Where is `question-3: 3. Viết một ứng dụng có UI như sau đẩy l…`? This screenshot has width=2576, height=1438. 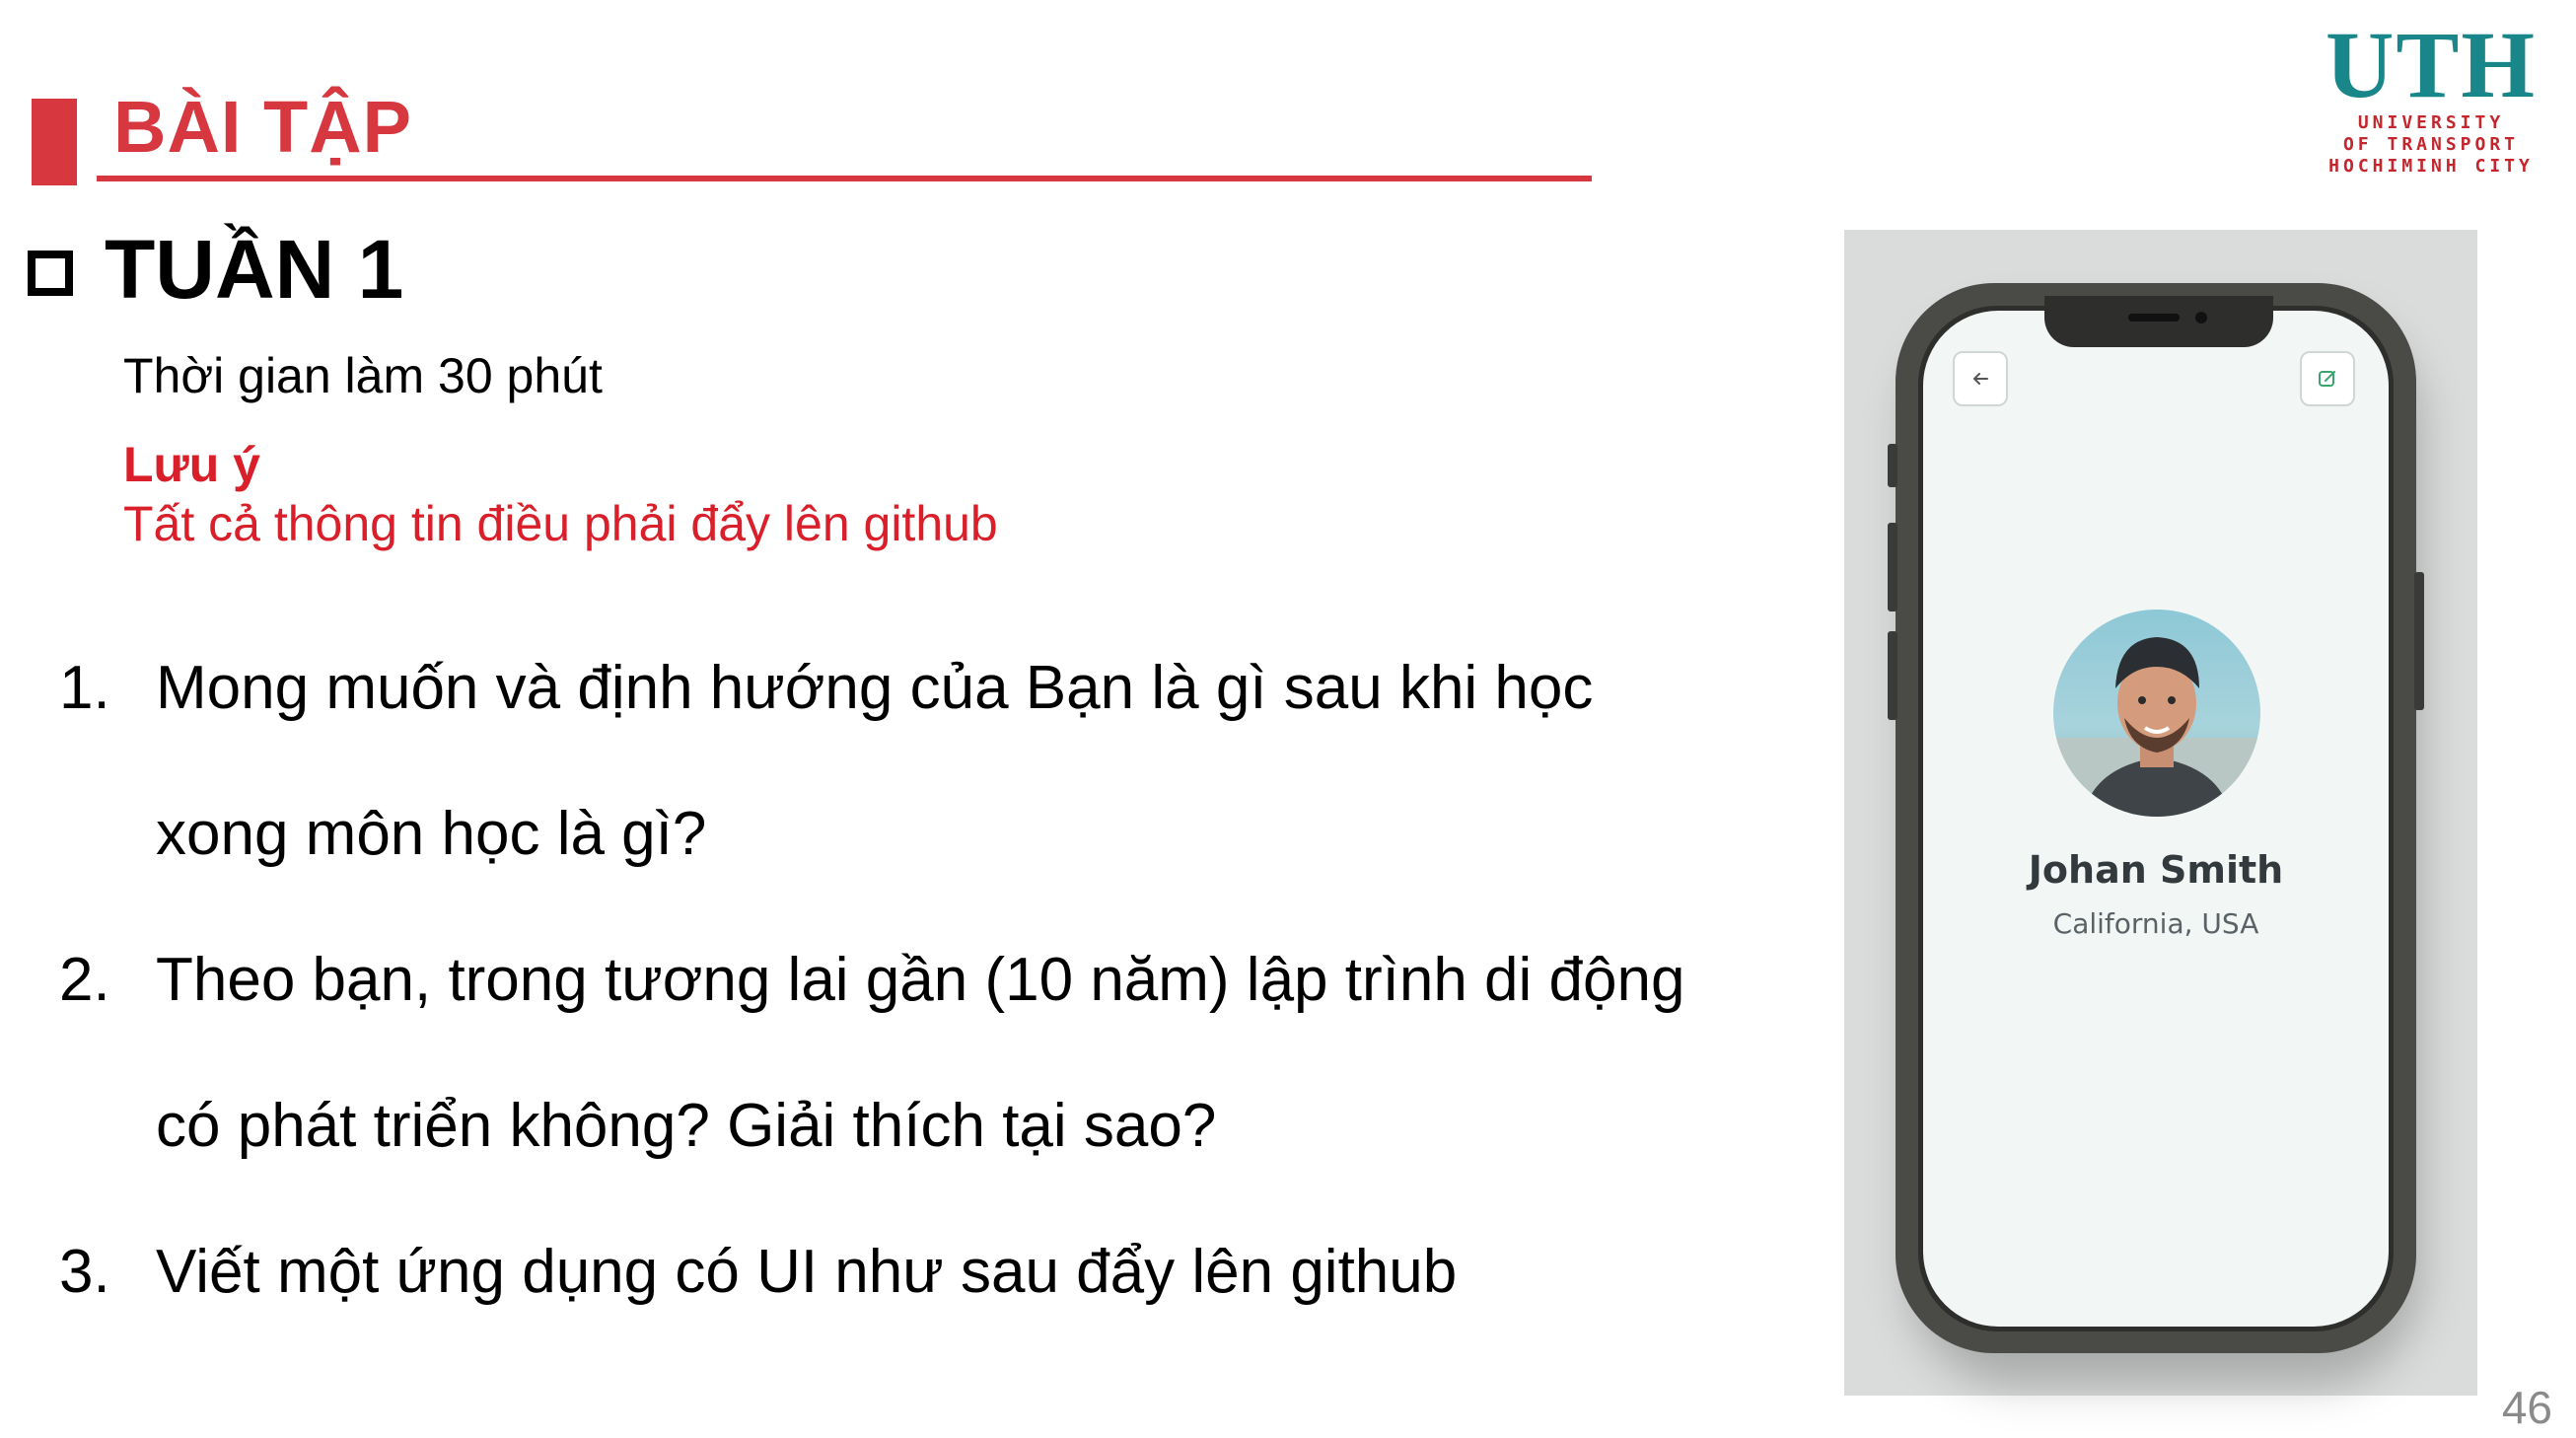 question-3: 3. Viết một ứng dụng có UI như sau đẩy l… is located at coordinates (868, 1276).